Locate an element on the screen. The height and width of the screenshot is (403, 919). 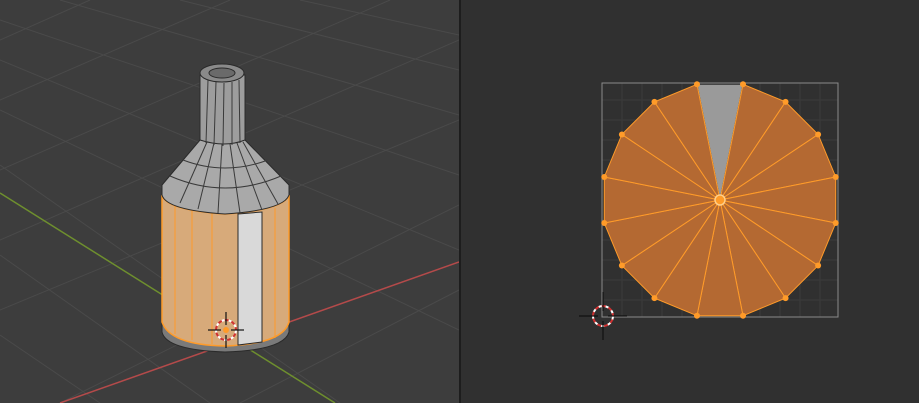
2d-cursor-icon is located at coordinates (603, 316).